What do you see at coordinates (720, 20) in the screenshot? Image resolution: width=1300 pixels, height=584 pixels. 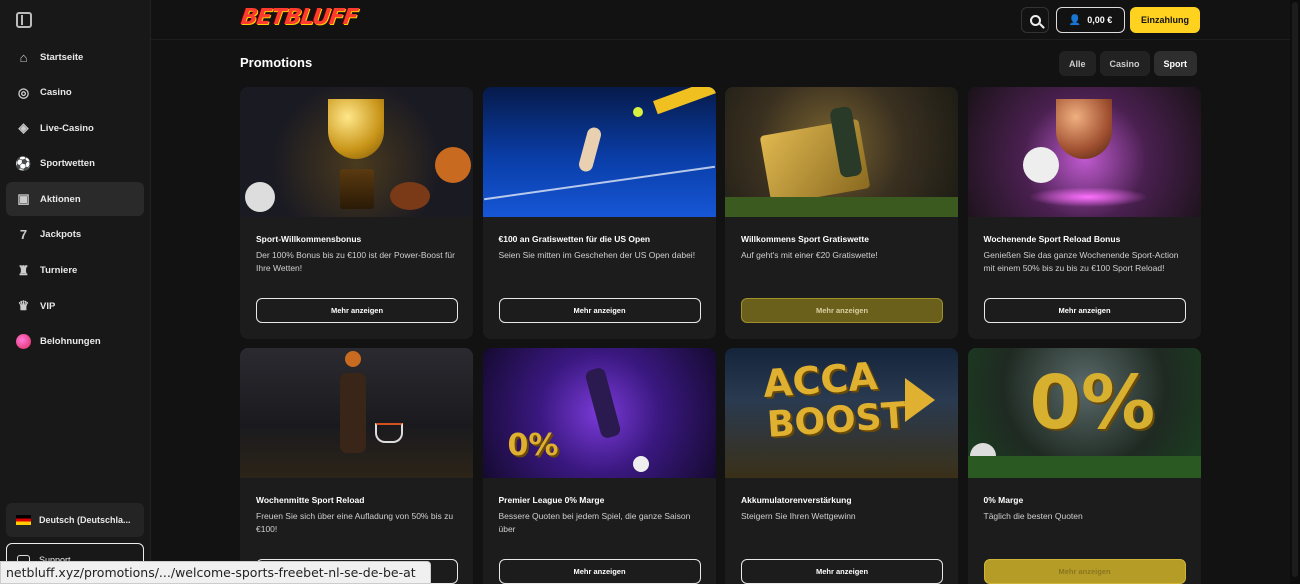 I see `top-header: BETBLUFF 👤 0,00 € Einzahlung` at bounding box center [720, 20].